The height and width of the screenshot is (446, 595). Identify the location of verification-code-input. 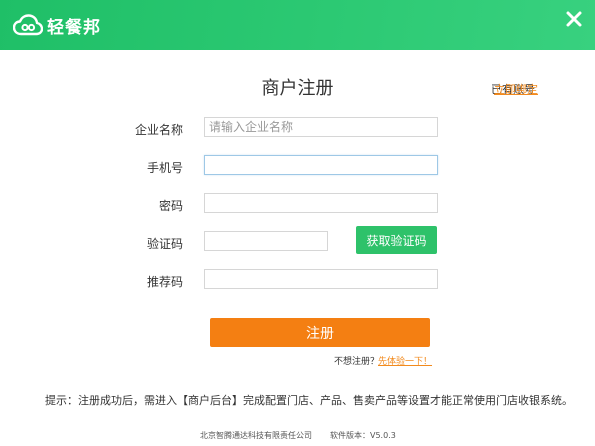
(266, 241).